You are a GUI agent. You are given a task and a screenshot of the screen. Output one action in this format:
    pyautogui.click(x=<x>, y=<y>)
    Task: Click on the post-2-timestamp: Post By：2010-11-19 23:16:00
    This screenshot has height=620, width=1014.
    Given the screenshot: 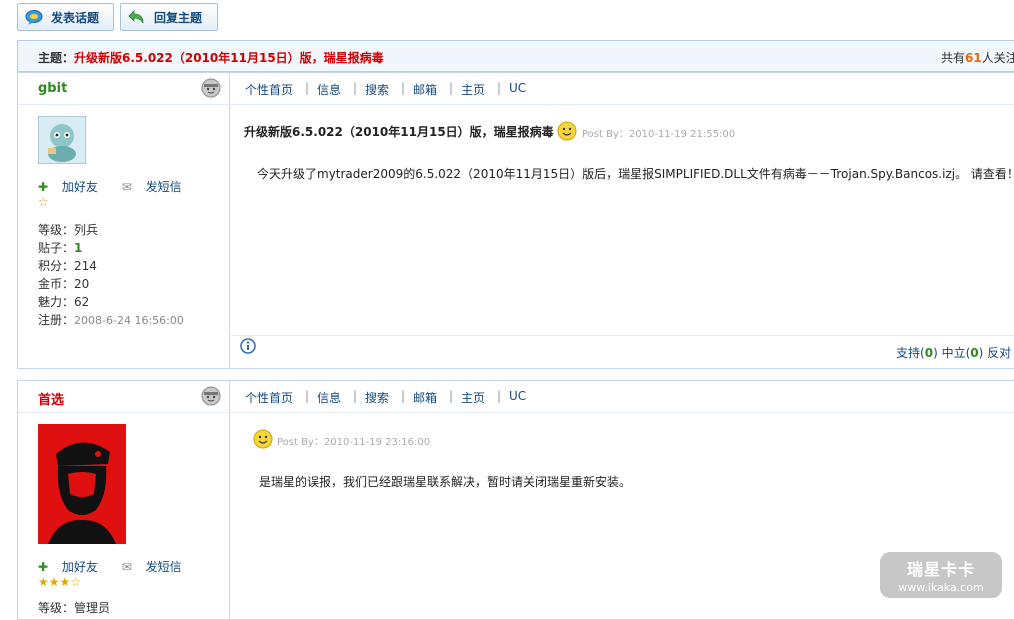 What is the action you would take?
    pyautogui.click(x=354, y=442)
    